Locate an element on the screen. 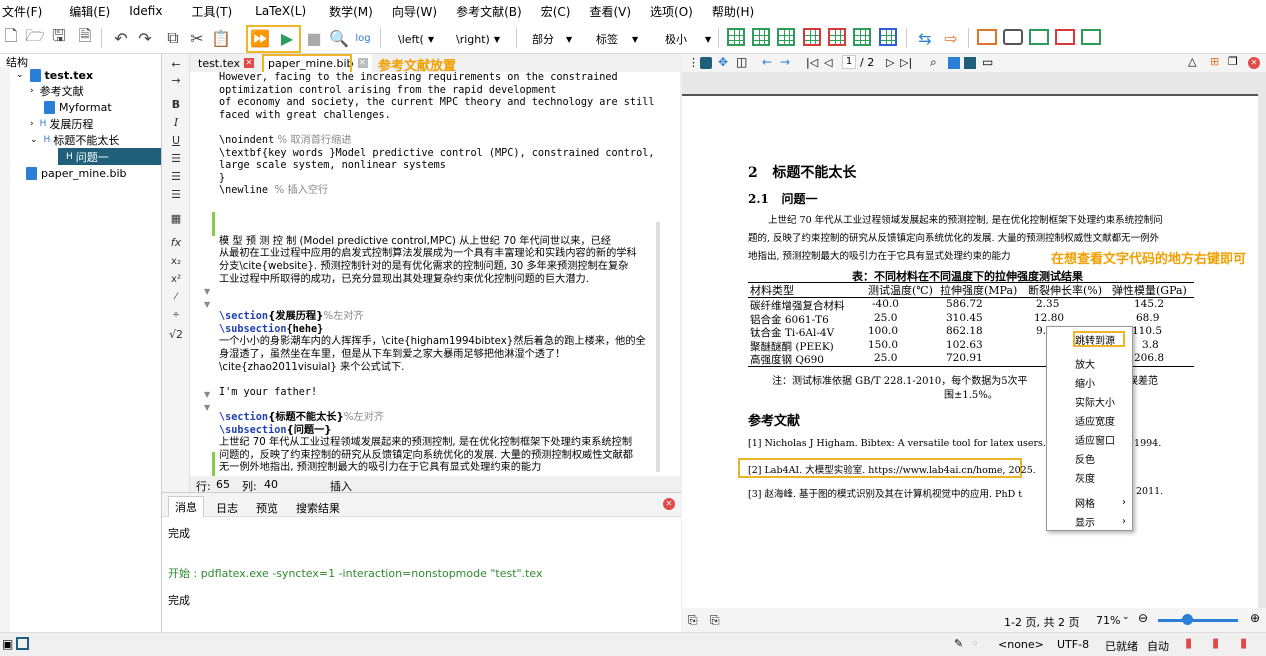  superscript-icon: x² is located at coordinates (176, 279).